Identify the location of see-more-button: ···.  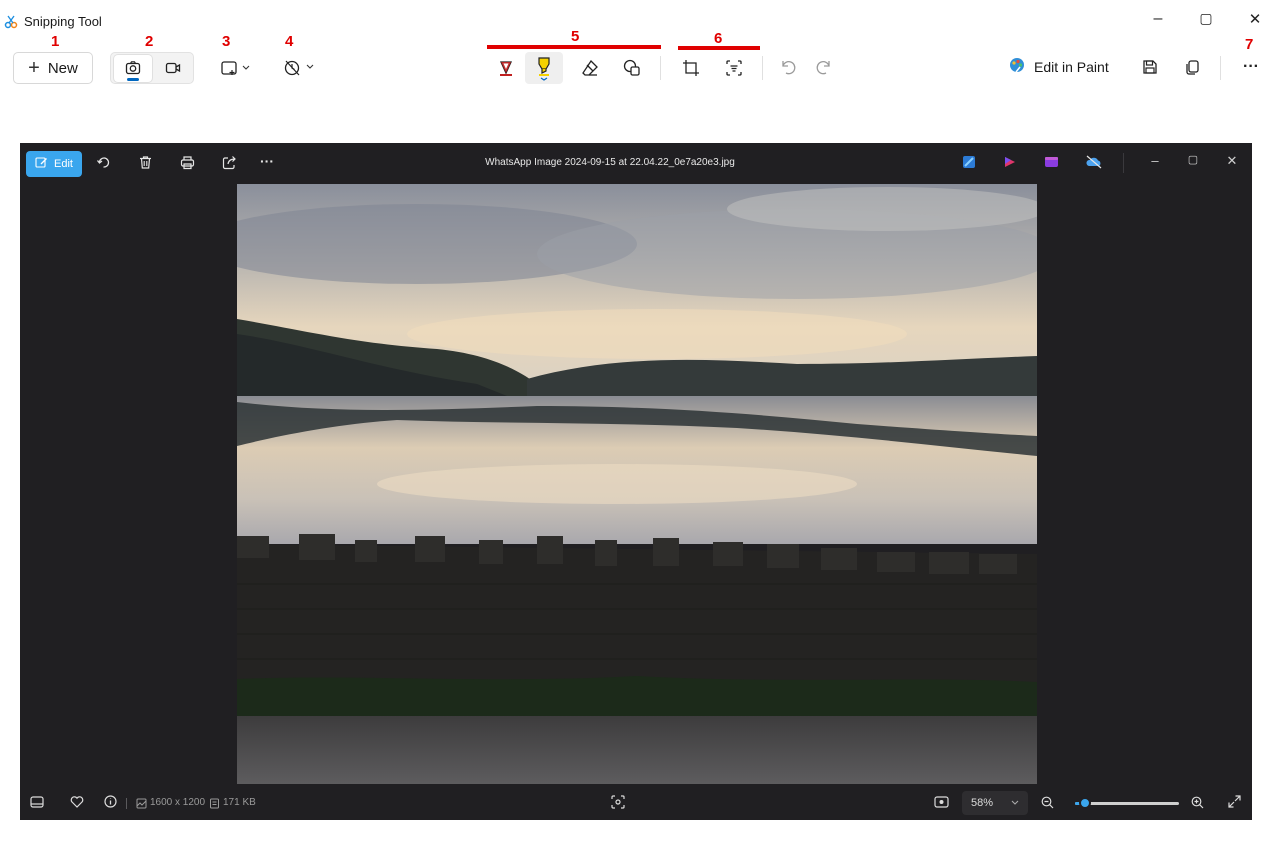
(1251, 67).